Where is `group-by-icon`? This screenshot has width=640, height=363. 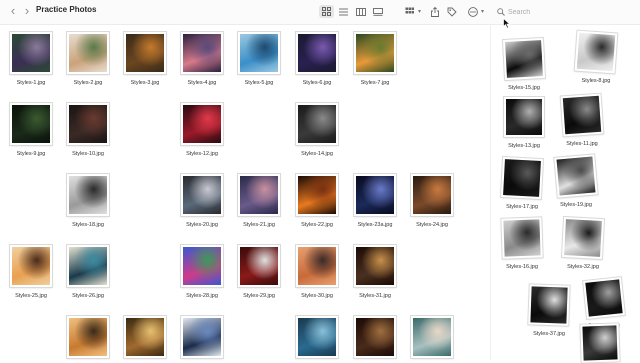 group-by-icon is located at coordinates (409, 11).